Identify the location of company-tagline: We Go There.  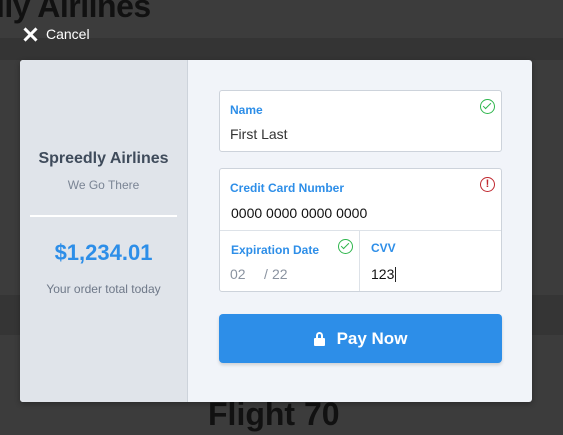
(103, 185).